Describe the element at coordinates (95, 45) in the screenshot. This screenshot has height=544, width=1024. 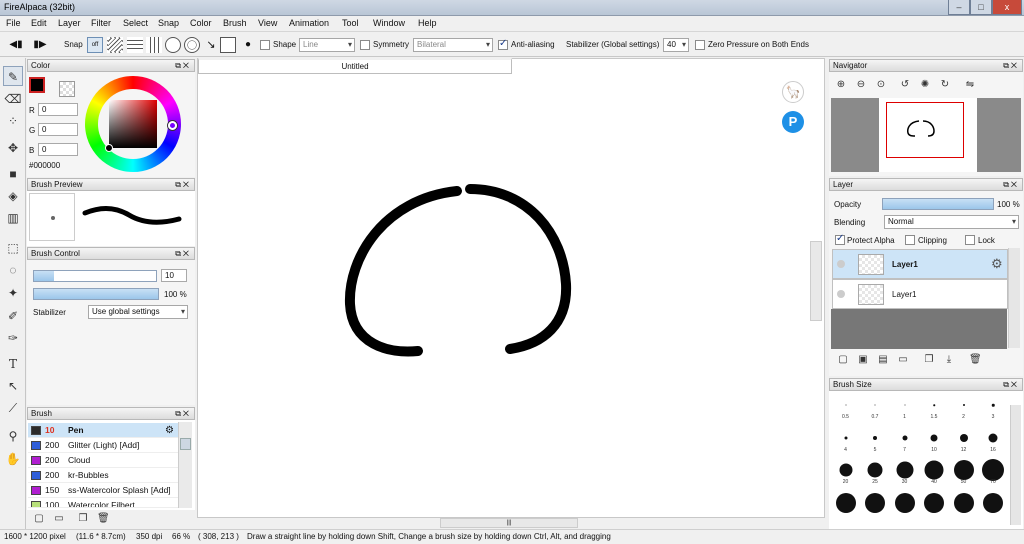
I see `snap-off-button: off` at that location.